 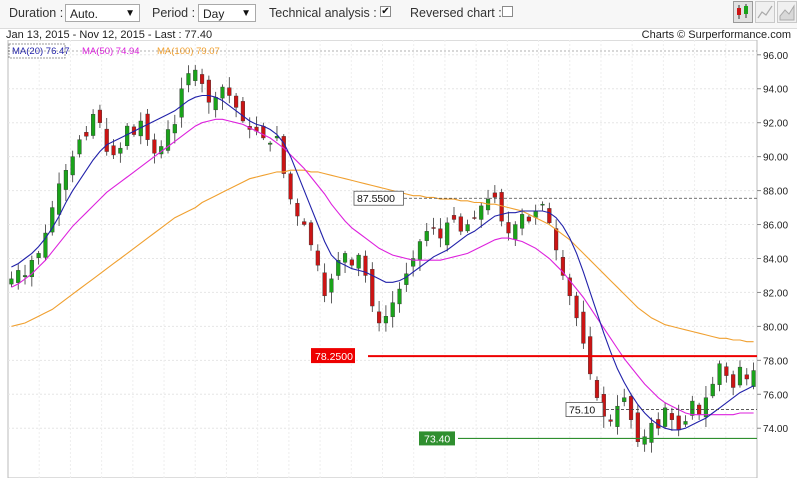 What do you see at coordinates (775, 192) in the screenshot?
I see `y-tick-label: 88.00` at bounding box center [775, 192].